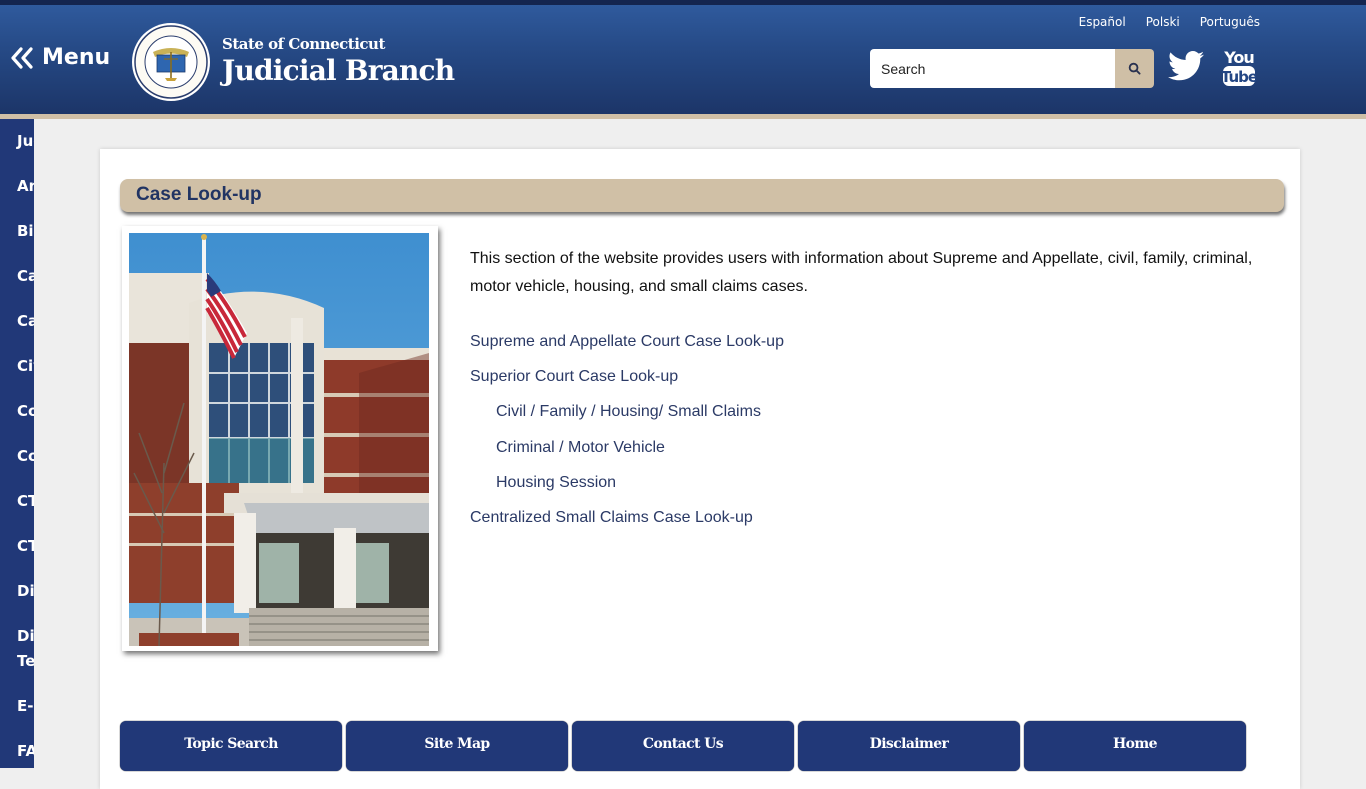 Image resolution: width=1366 pixels, height=789 pixels. I want to click on sidebar-item: Directions, so click(25, 591).